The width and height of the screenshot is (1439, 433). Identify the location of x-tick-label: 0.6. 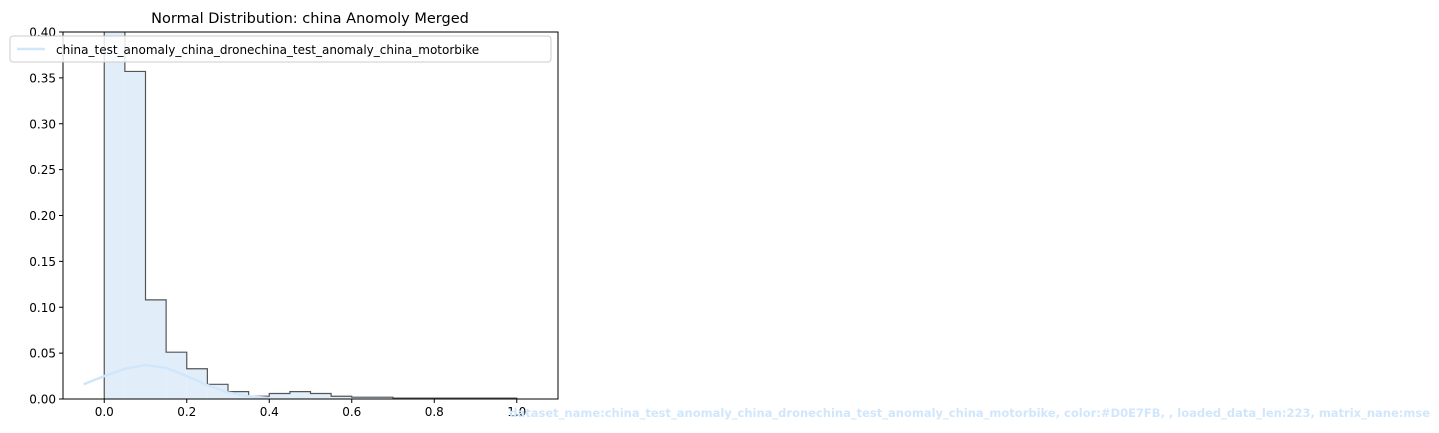
(351, 412).